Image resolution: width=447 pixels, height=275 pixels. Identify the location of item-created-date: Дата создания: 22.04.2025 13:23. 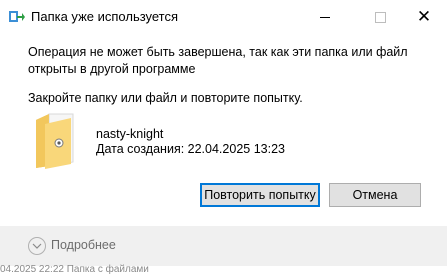
(190, 149).